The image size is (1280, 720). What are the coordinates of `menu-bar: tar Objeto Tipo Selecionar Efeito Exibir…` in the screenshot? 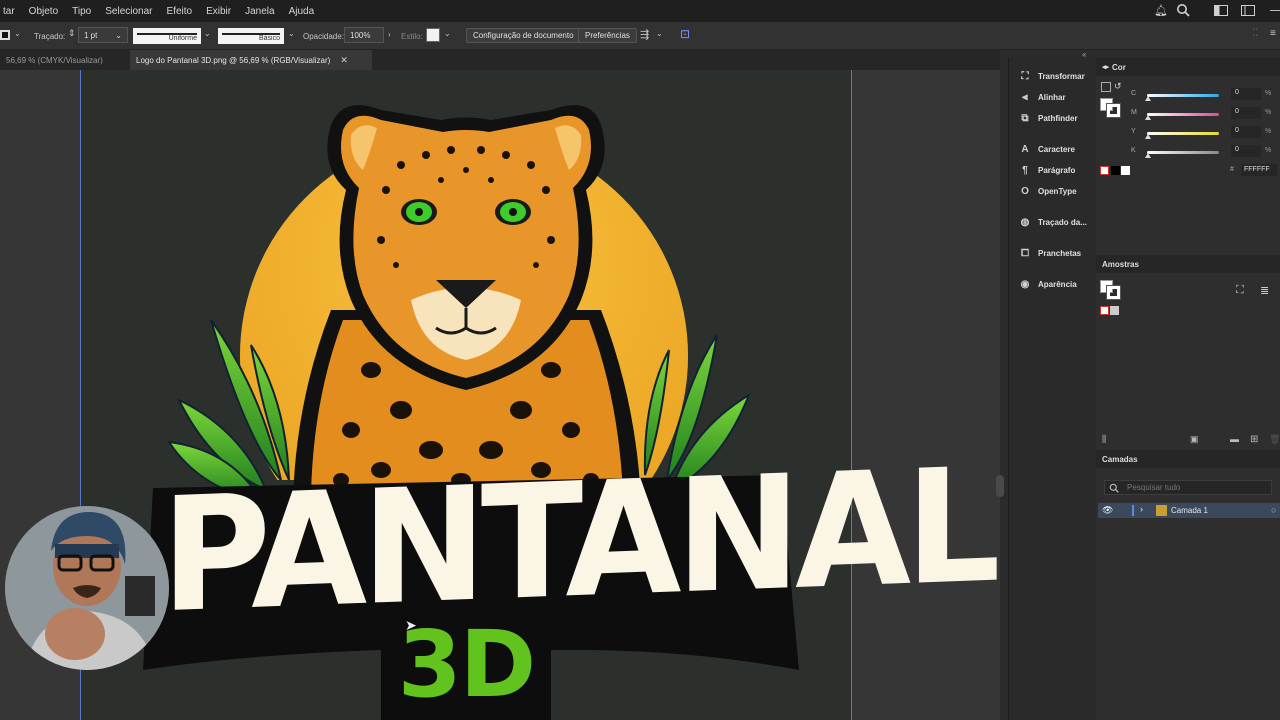 It's located at (640, 11).